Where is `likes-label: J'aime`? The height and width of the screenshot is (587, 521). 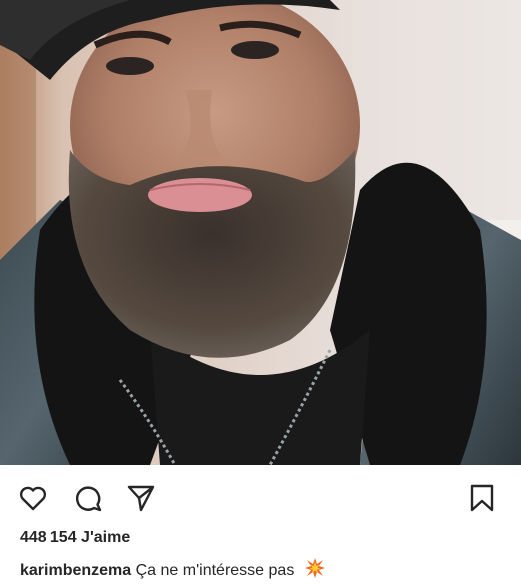 likes-label: J'aime is located at coordinates (106, 537).